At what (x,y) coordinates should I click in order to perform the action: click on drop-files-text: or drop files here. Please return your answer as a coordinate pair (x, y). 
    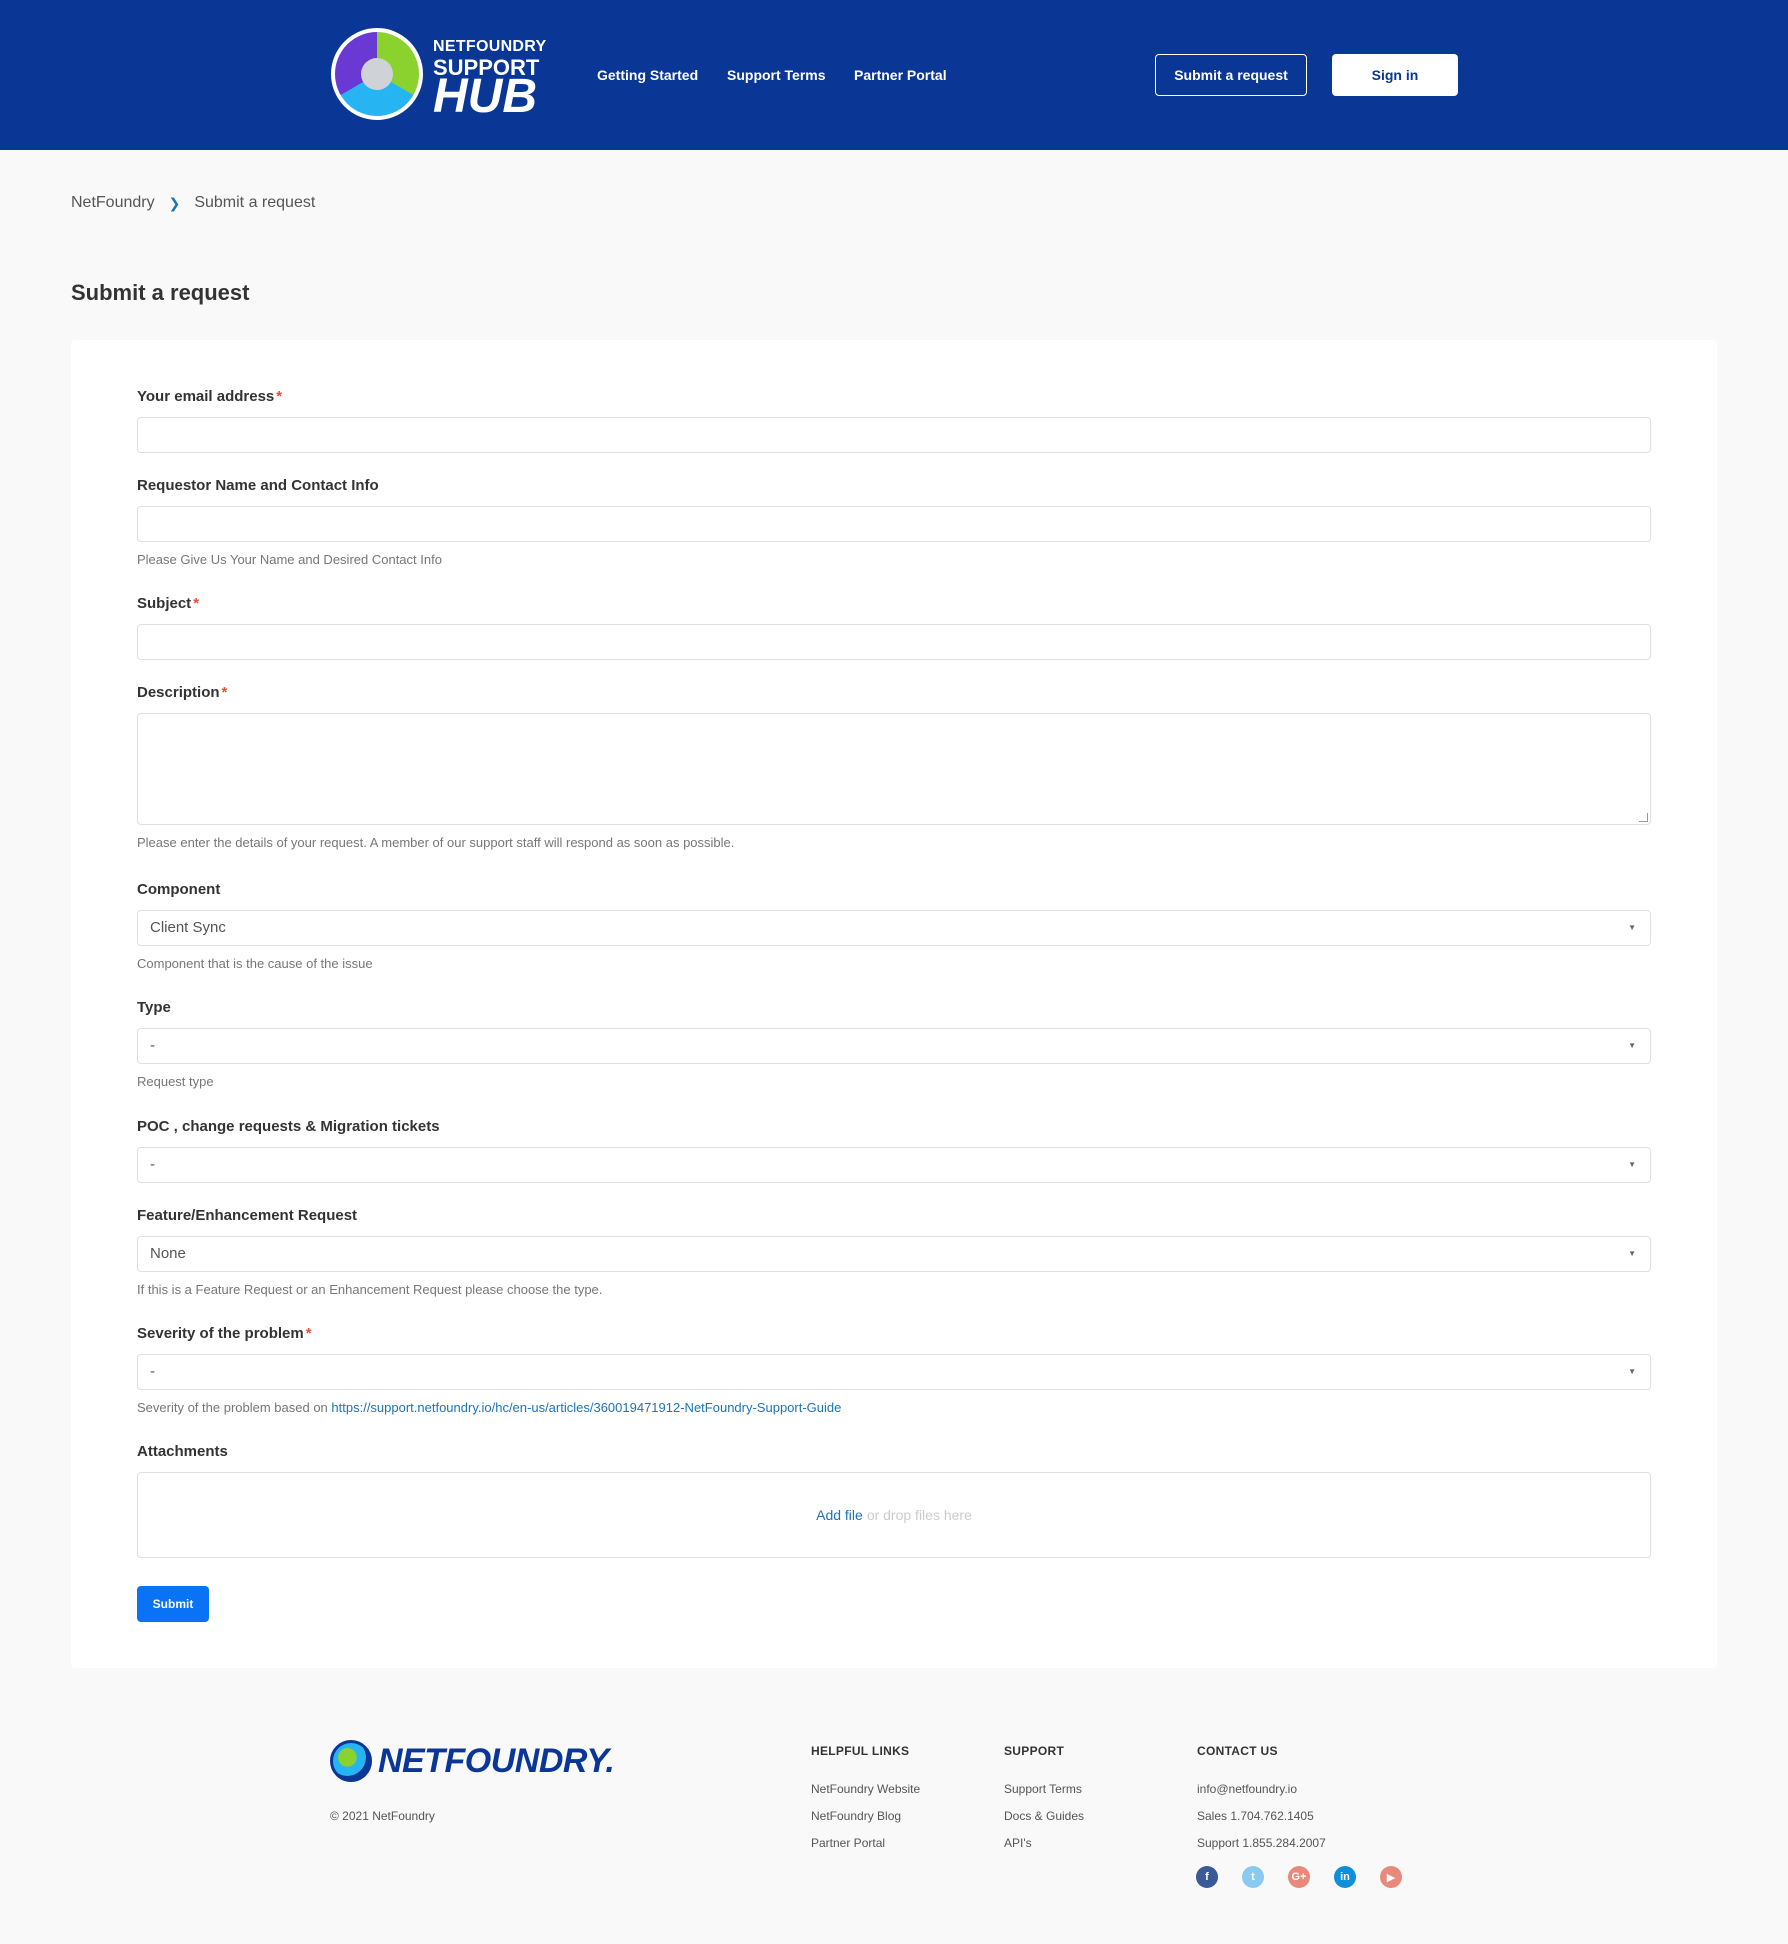
    Looking at the image, I should click on (919, 1515).